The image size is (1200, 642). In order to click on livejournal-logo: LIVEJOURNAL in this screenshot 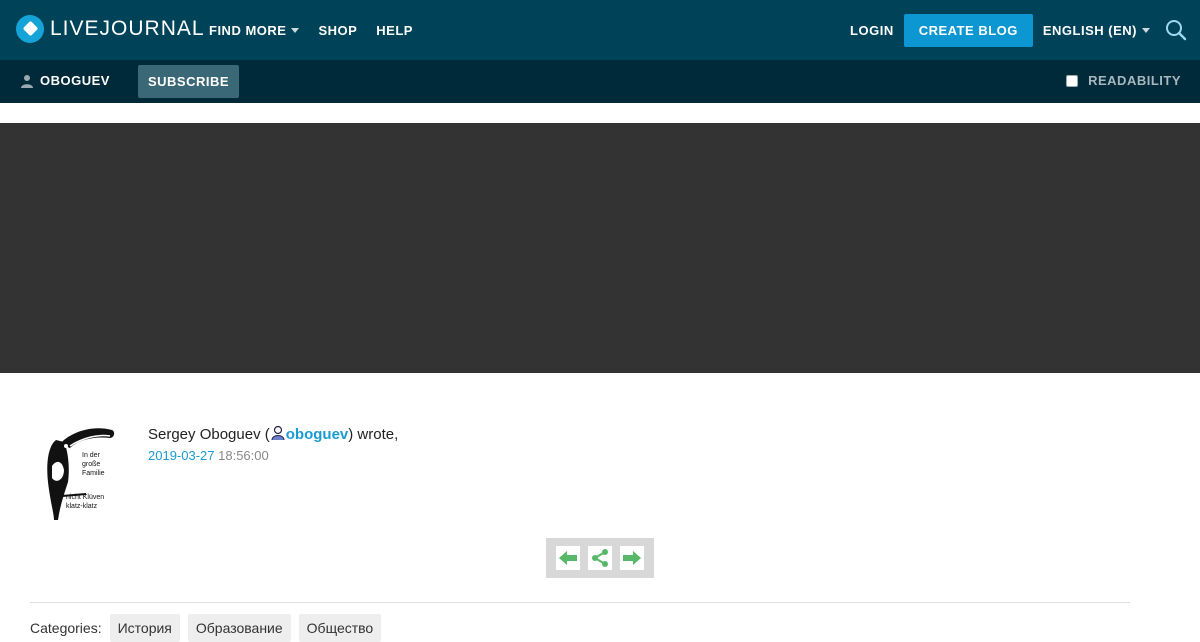, I will do `click(110, 29)`.